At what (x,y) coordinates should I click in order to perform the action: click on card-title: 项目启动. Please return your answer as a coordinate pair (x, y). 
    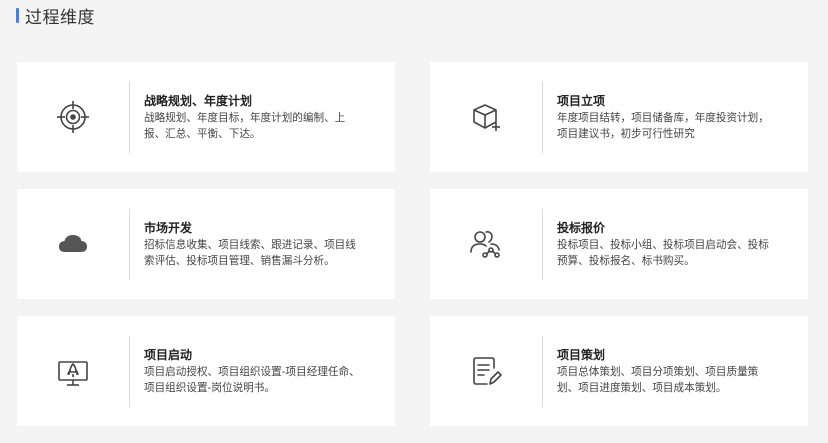
    Looking at the image, I should click on (168, 355).